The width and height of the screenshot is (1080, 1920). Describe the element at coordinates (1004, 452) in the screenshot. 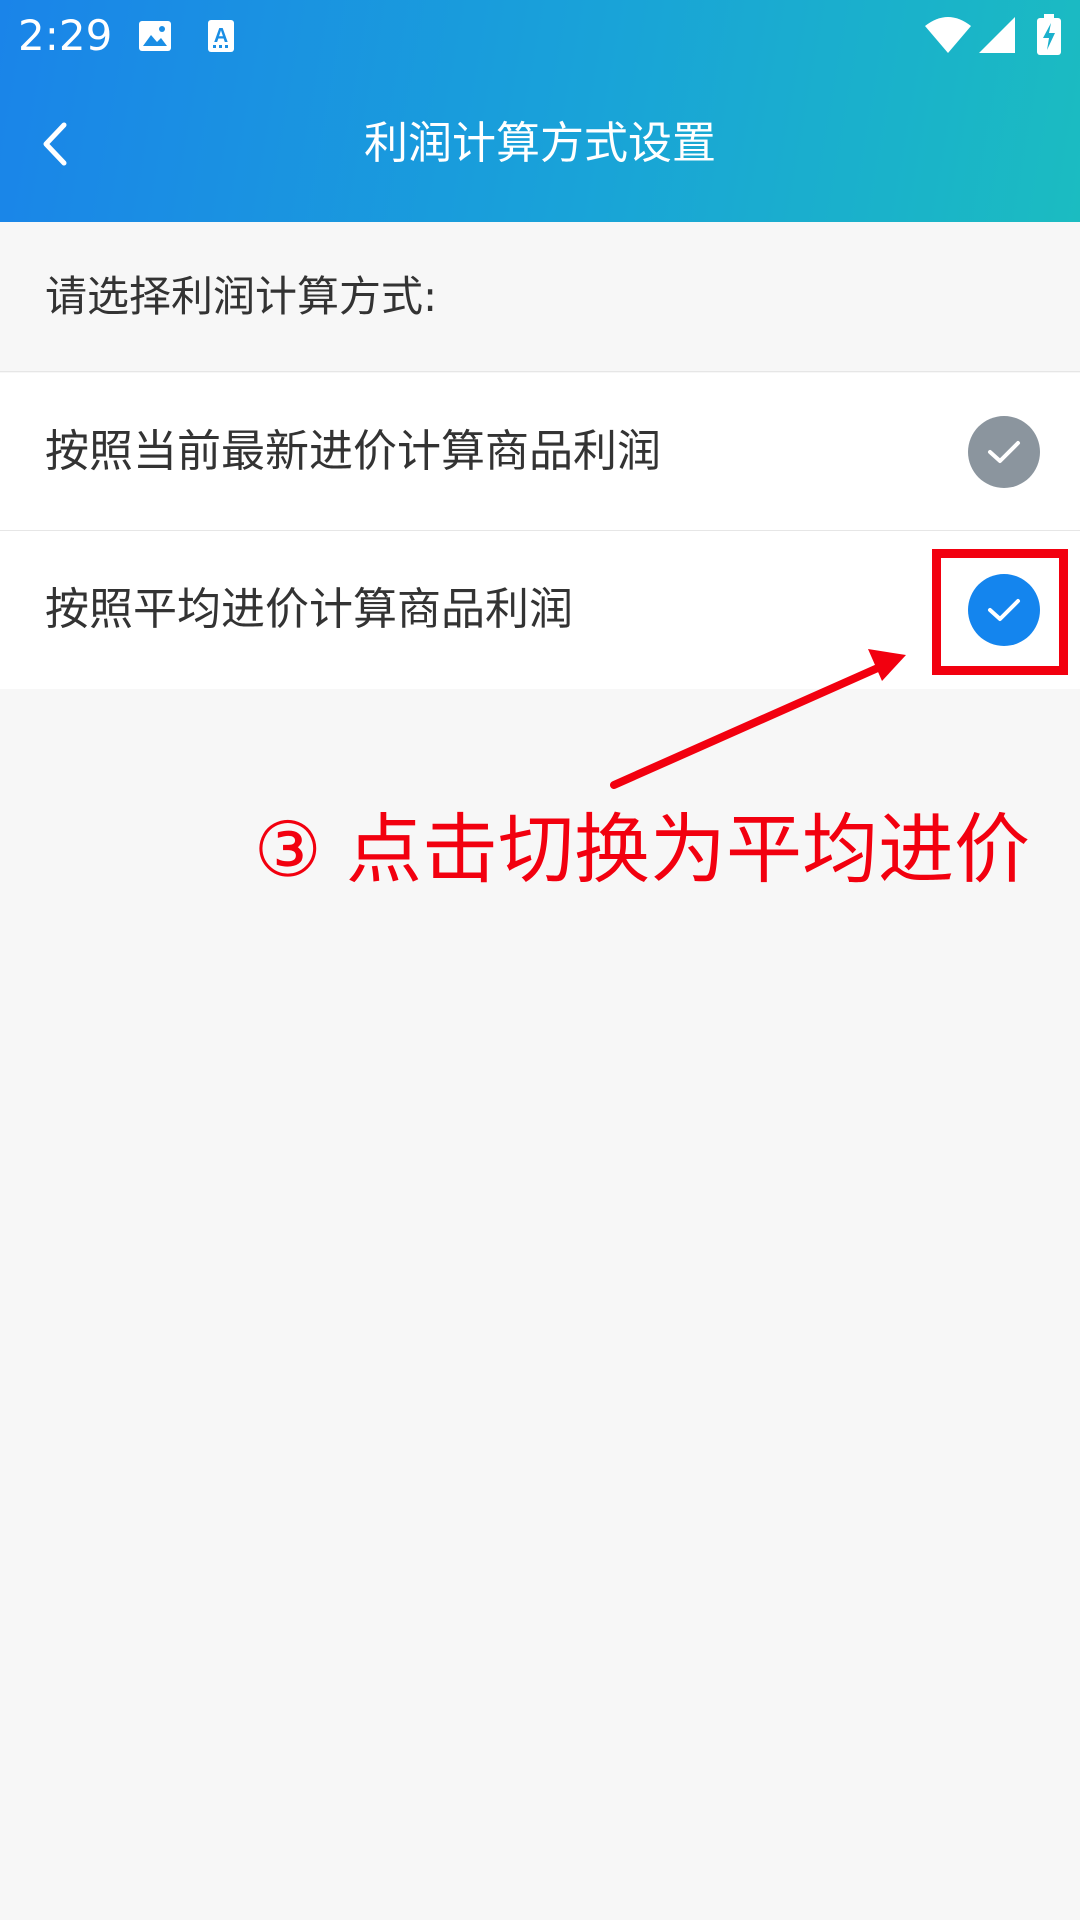

I see `check-icon-unselected` at that location.